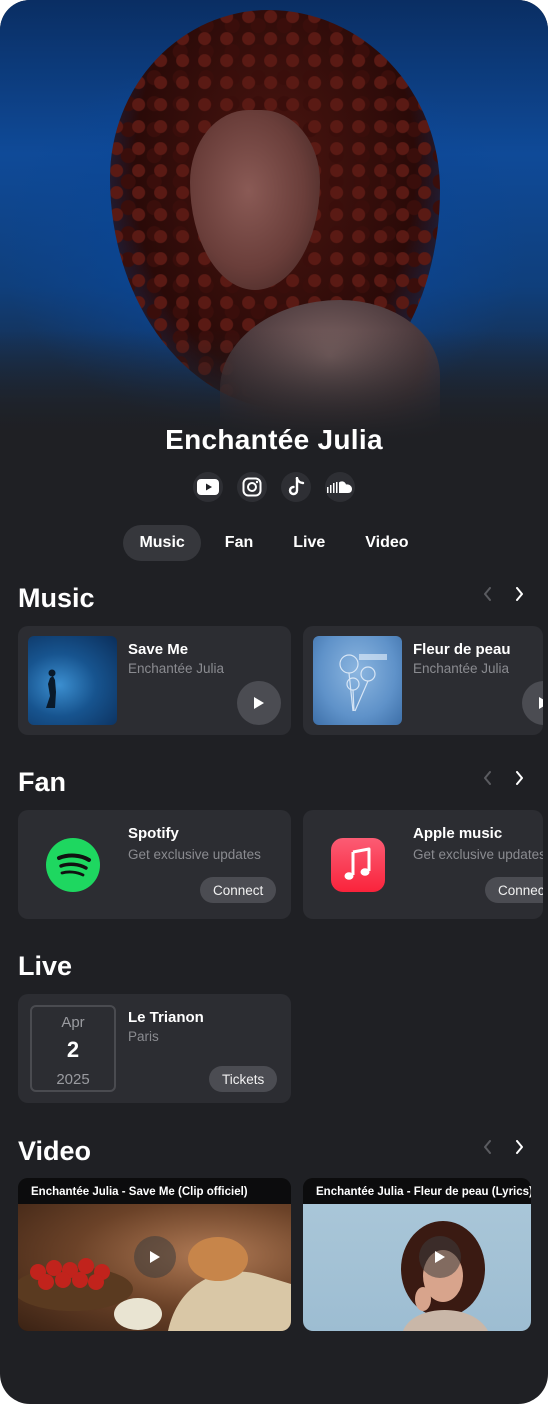  I want to click on tiktok-icon, so click(296, 486).